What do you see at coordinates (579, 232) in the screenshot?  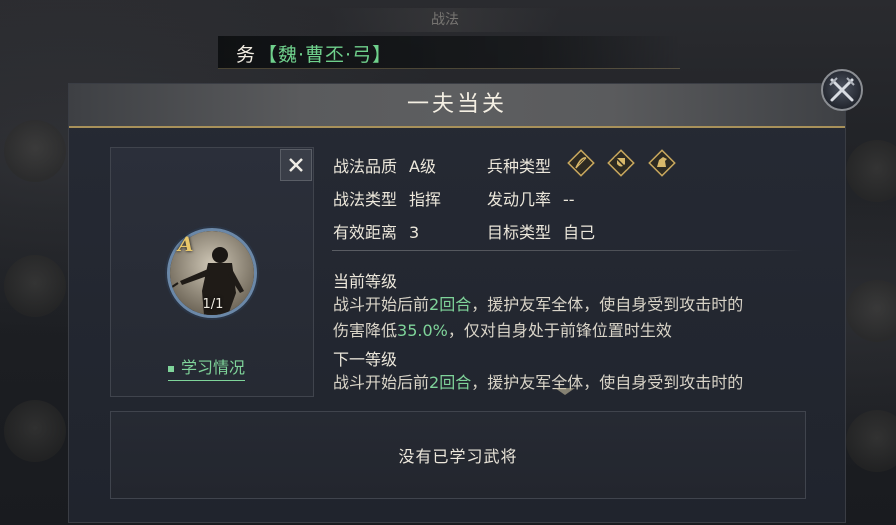 I see `attr-target-type-value: 自己` at bounding box center [579, 232].